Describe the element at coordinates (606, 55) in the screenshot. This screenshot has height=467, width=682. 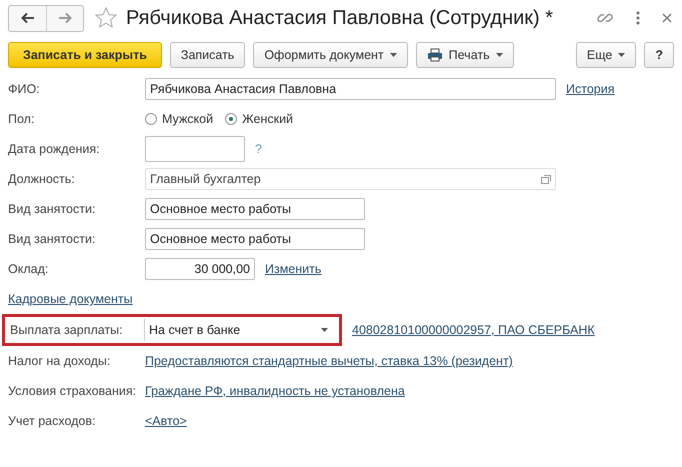
I see `menu-button: Еще` at that location.